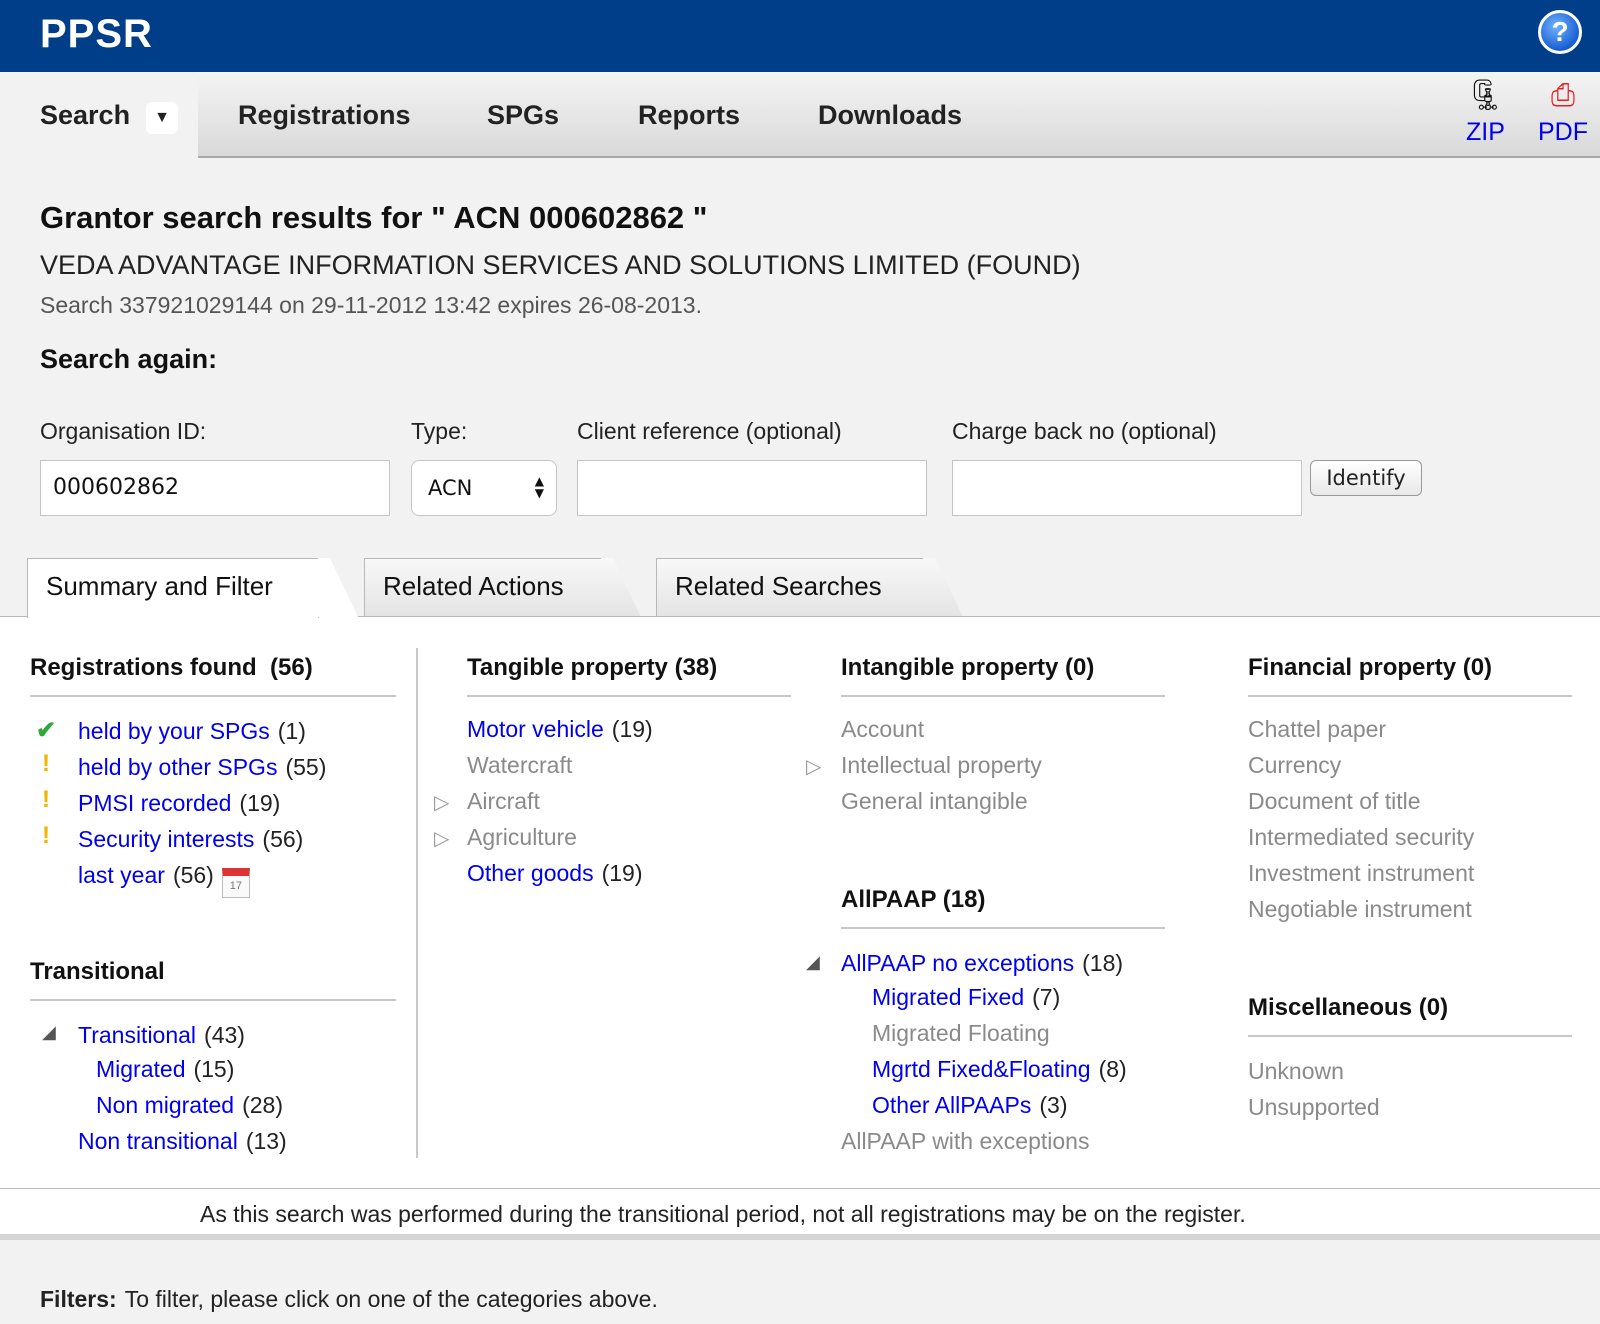 This screenshot has height=1324, width=1600. I want to click on list-item: last year (56) 17, so click(164, 880).